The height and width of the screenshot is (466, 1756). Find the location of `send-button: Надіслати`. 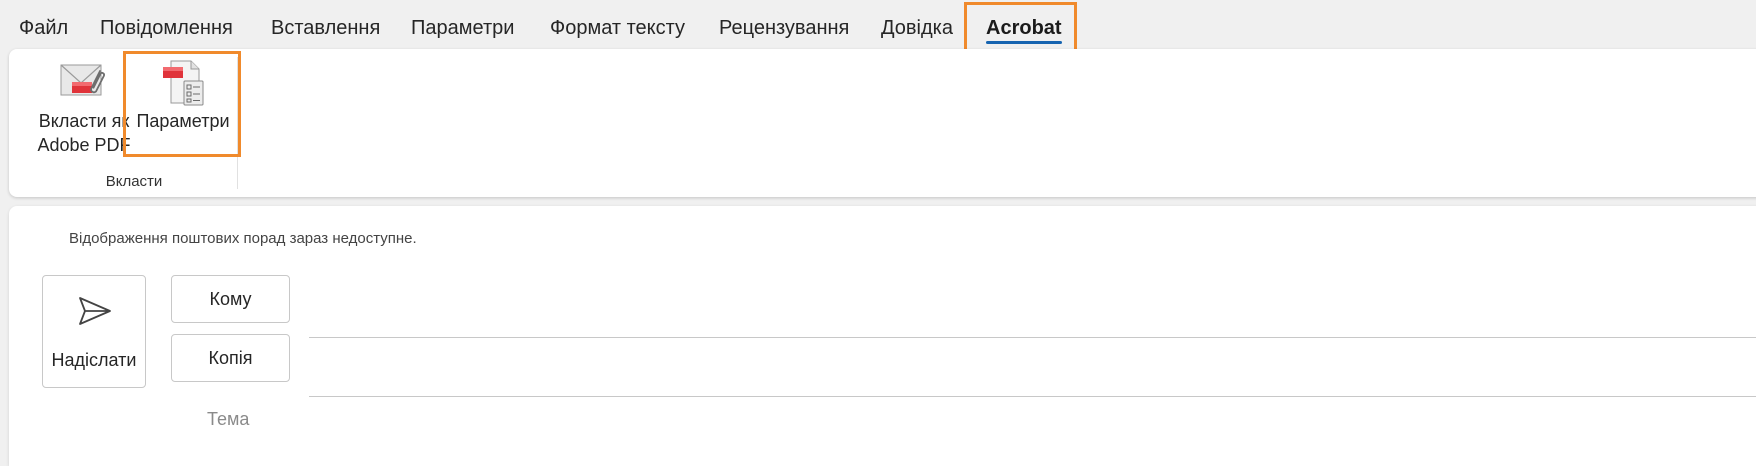

send-button: Надіслати is located at coordinates (94, 331).